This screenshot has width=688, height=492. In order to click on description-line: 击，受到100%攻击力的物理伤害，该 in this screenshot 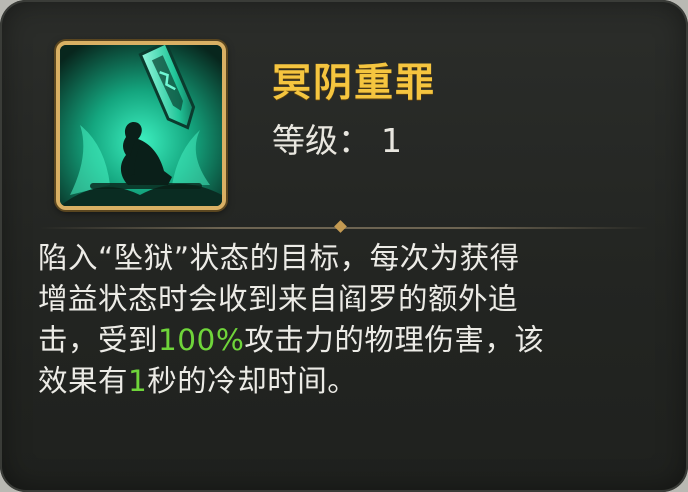, I will do `click(343, 340)`.